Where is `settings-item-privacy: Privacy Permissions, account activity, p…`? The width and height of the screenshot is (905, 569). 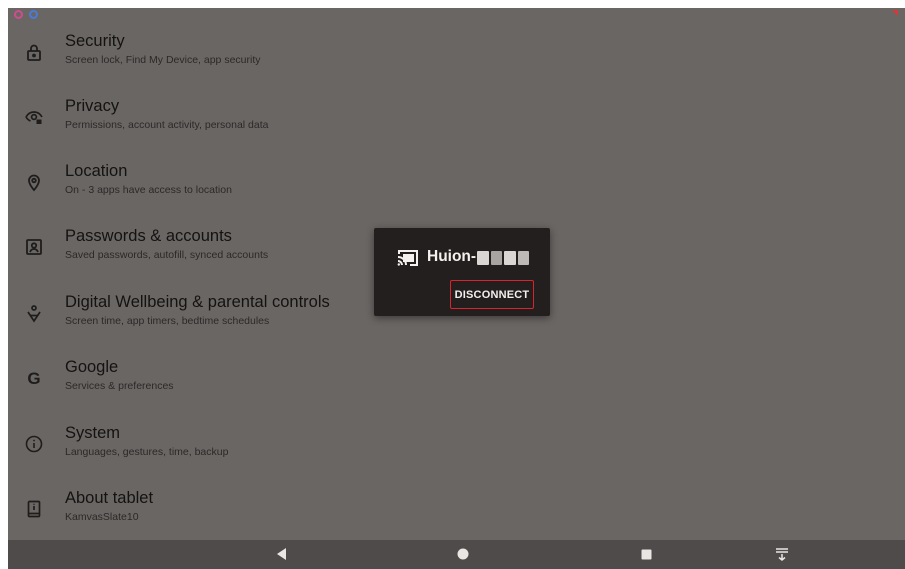
settings-item-privacy: Privacy Permissions, account activity, p… is located at coordinates (308, 127).